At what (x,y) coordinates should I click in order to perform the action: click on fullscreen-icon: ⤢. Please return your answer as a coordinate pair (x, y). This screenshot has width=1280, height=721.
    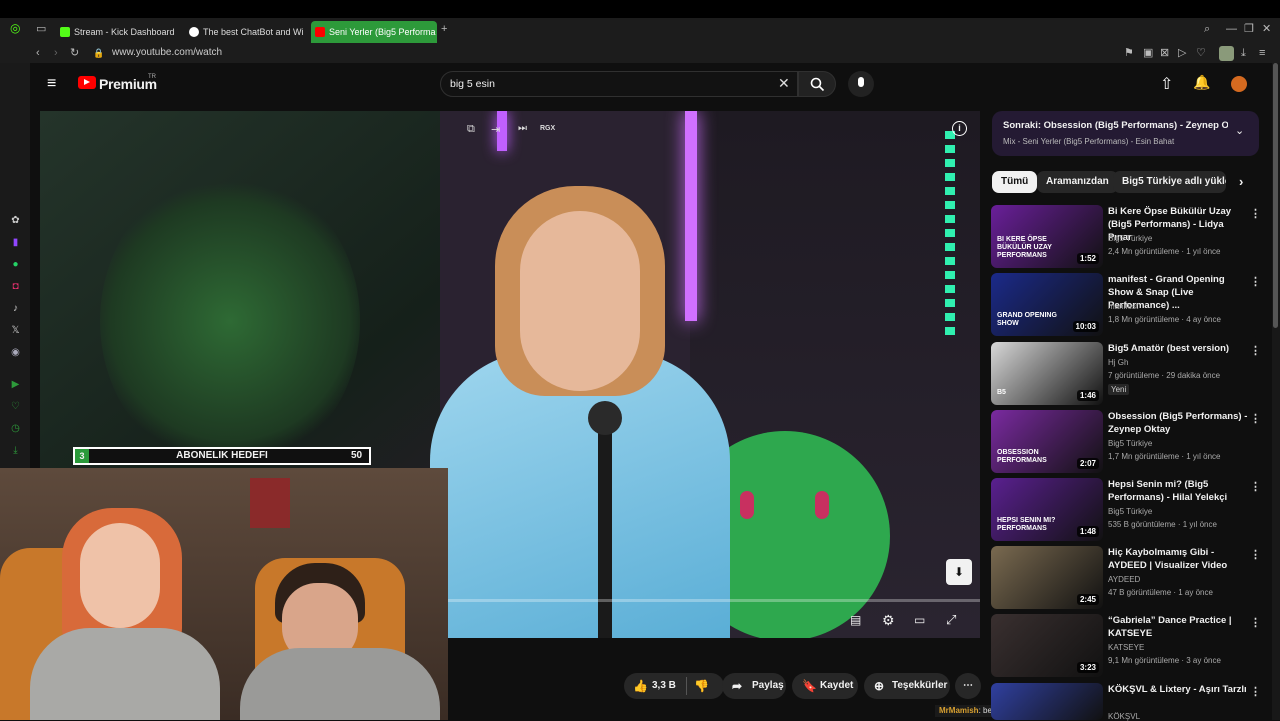
    Looking at the image, I should click on (951, 620).